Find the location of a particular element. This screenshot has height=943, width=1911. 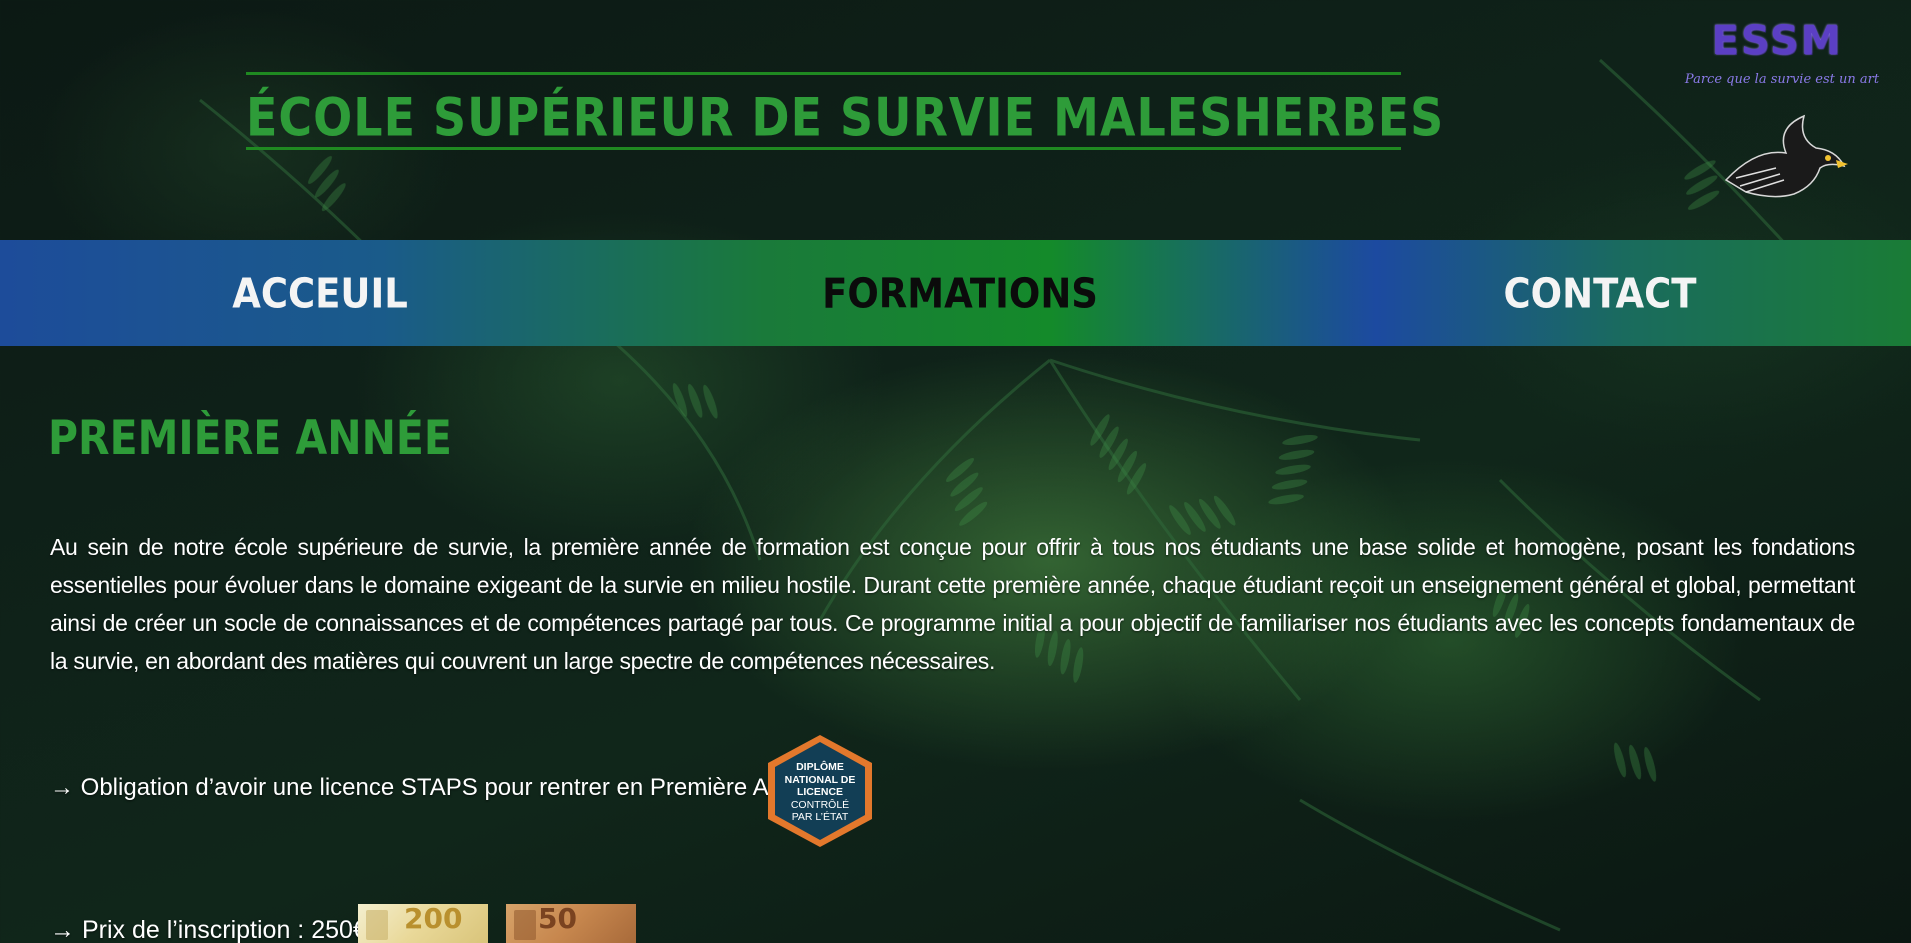

section-title: Première Année is located at coordinates (250, 438).